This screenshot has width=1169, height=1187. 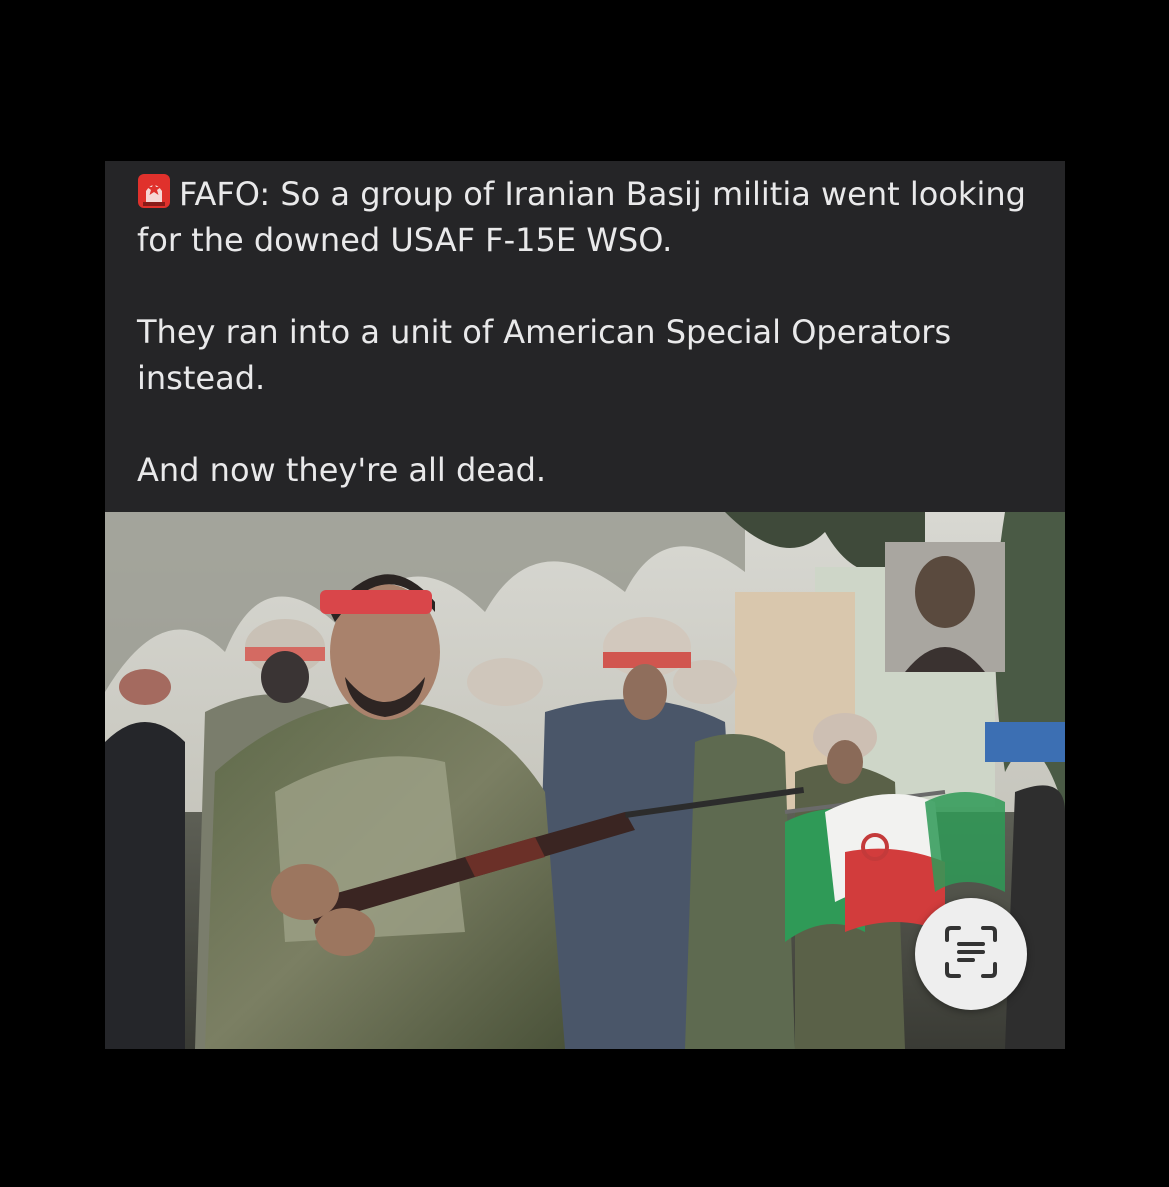 I want to click on live-text-scan-icon, so click(x=971, y=954).